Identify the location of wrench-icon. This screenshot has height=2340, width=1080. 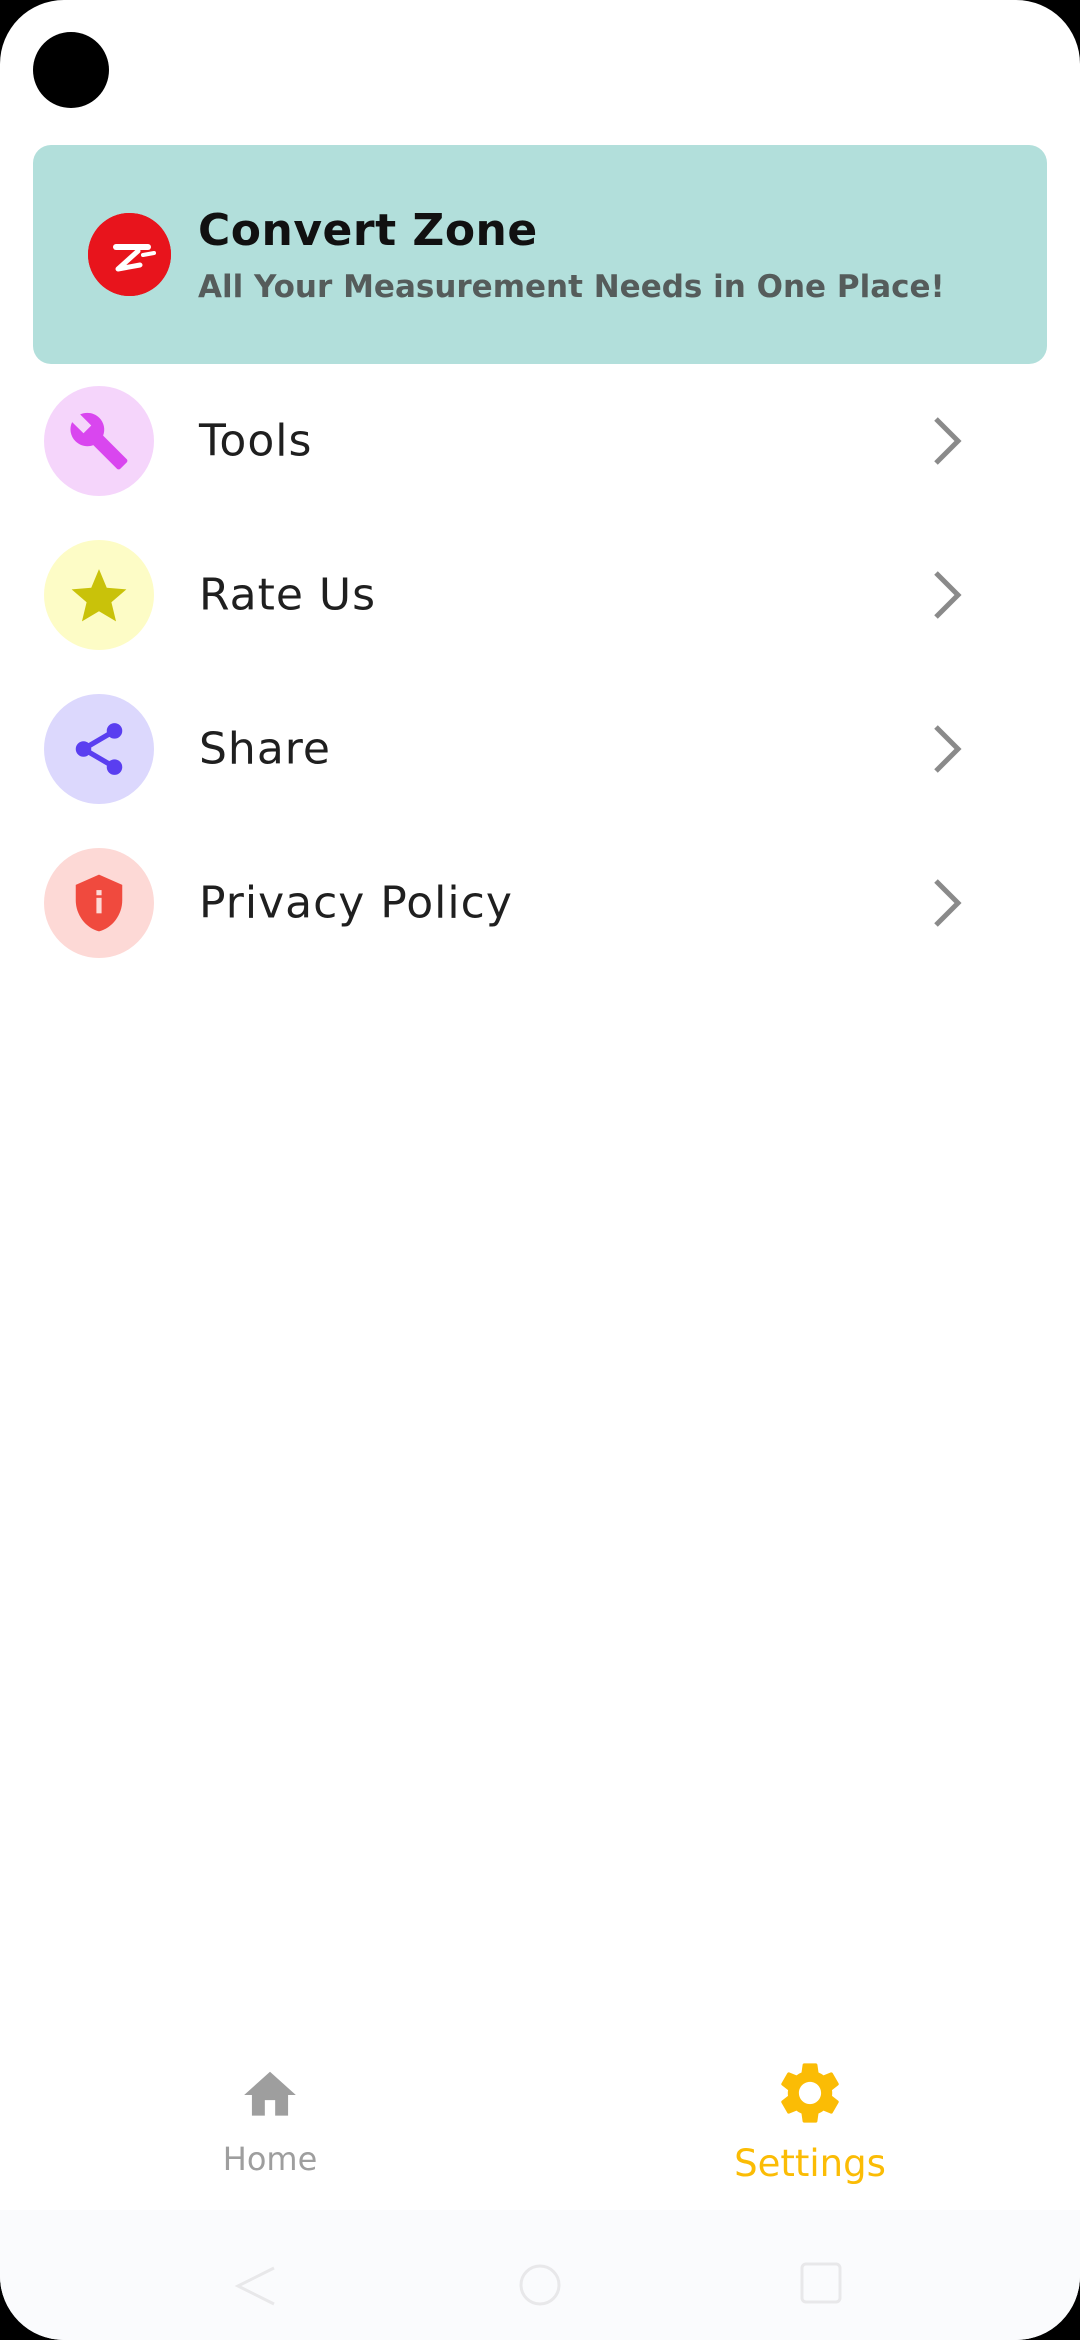
(99, 441).